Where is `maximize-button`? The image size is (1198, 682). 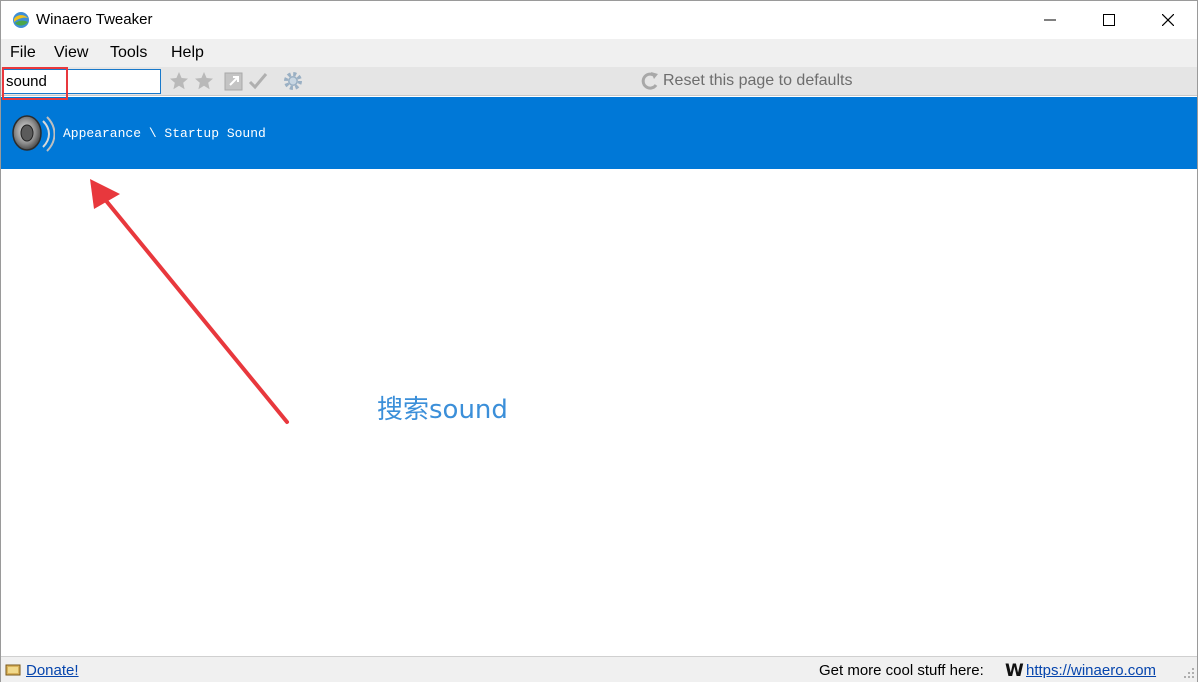 maximize-button is located at coordinates (1109, 20).